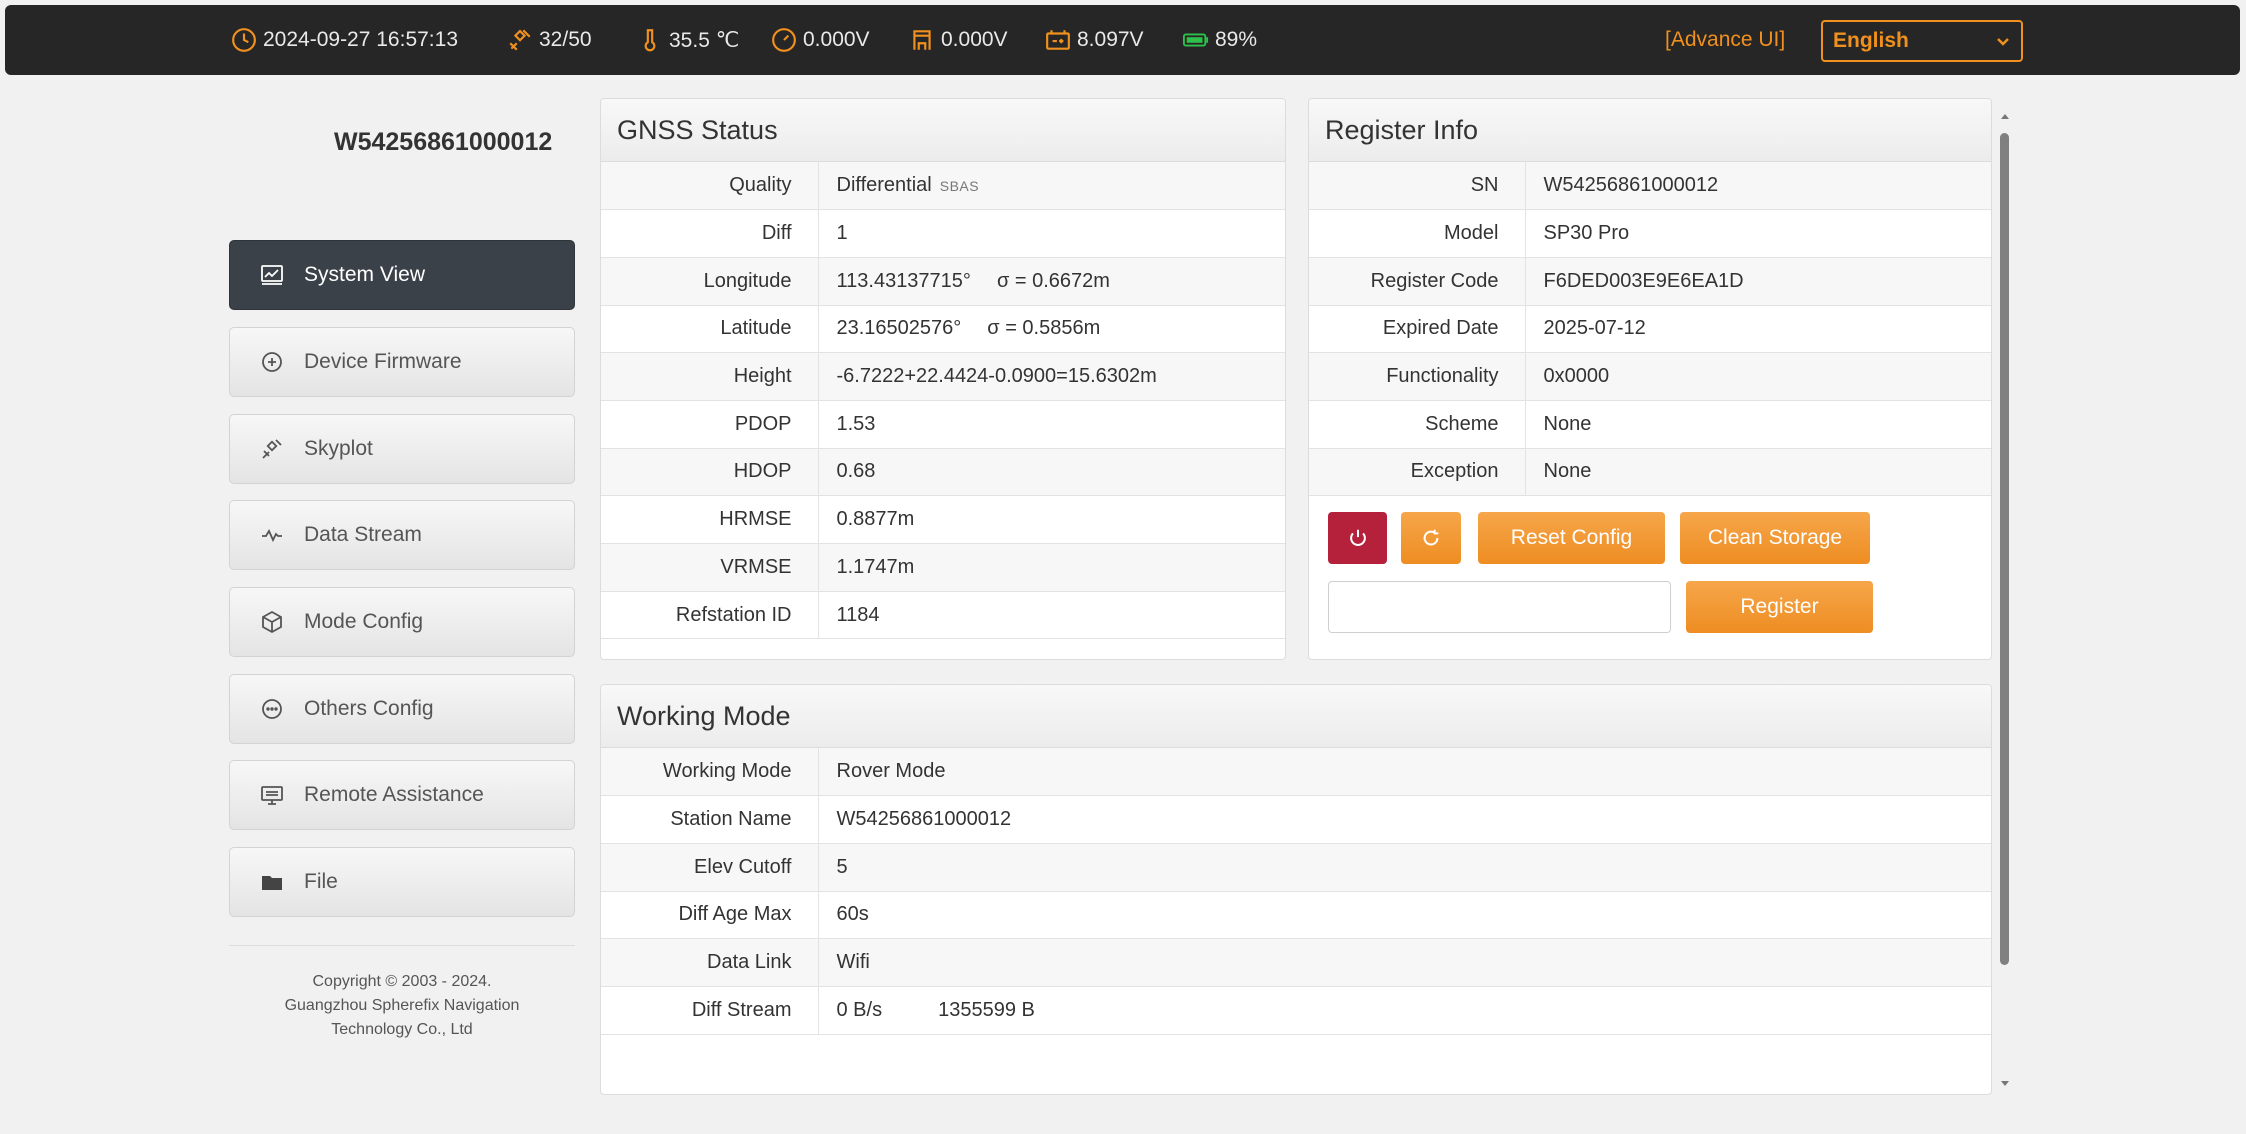 The width and height of the screenshot is (2246, 1134). I want to click on voltage-1-stat: 0.000V, so click(820, 40).